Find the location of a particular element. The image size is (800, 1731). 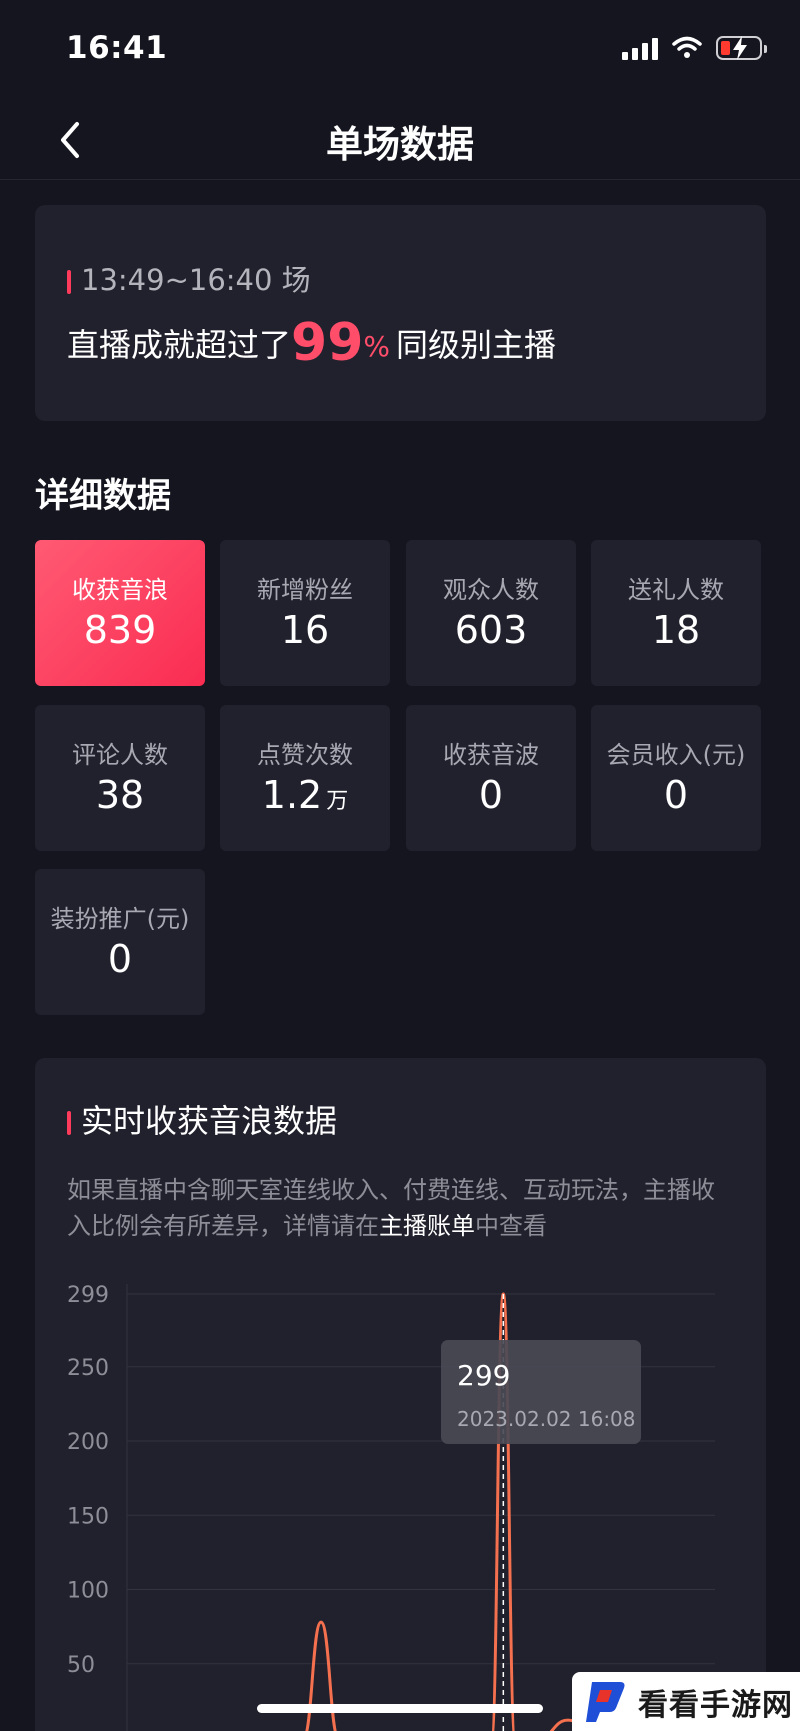

stat-card-sound-waves-bo: 收获音波 0 is located at coordinates (491, 778).